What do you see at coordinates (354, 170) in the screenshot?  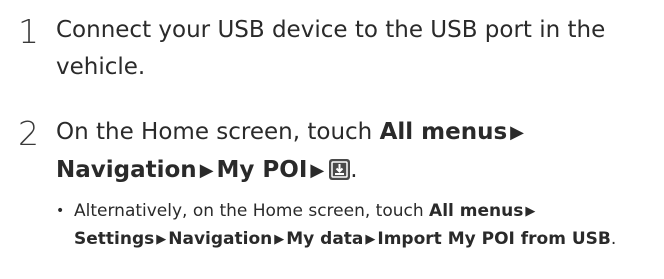 I see `step-suffix: .` at bounding box center [354, 170].